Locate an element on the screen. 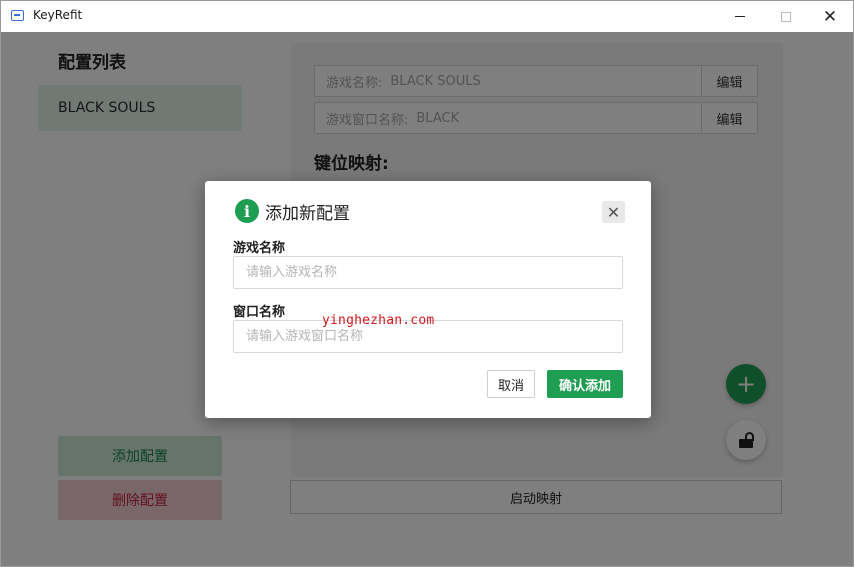 The width and height of the screenshot is (854, 567). game-name-input is located at coordinates (428, 272).